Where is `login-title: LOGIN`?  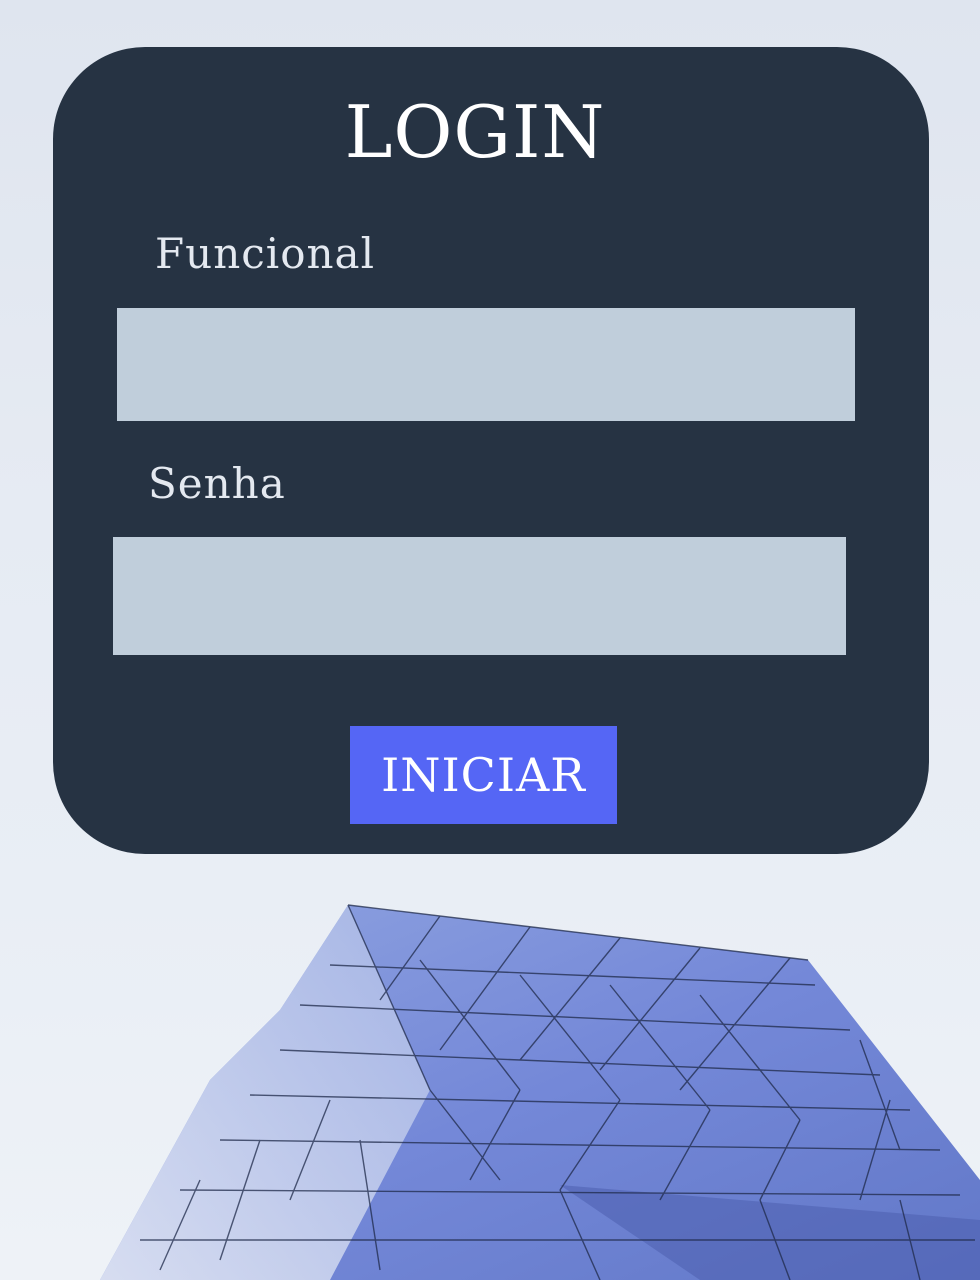 login-title: LOGIN is located at coordinates (475, 132).